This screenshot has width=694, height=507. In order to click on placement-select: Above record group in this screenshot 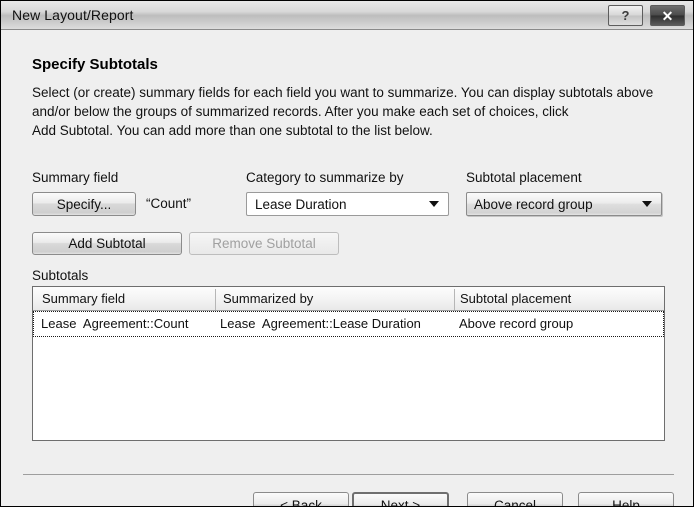, I will do `click(564, 204)`.